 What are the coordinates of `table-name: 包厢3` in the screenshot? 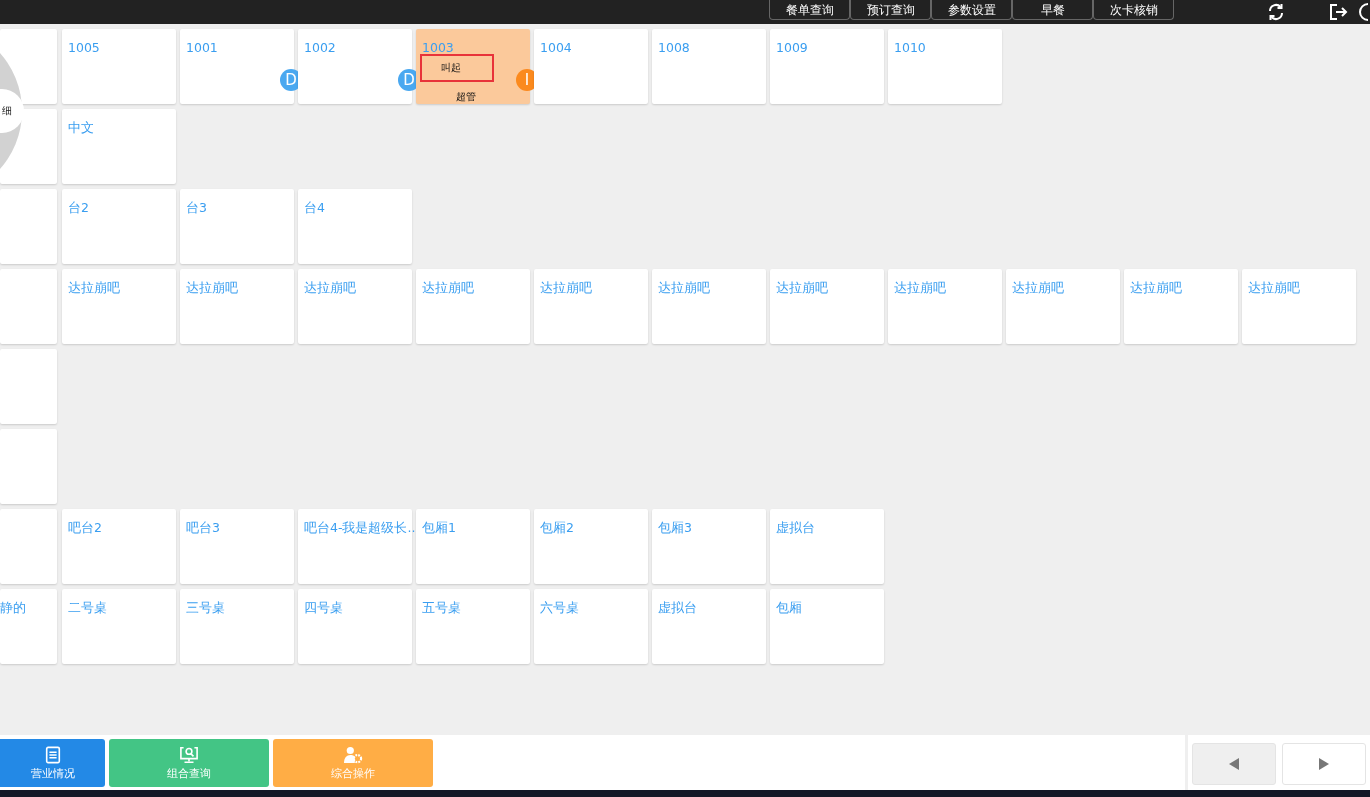 It's located at (675, 528).